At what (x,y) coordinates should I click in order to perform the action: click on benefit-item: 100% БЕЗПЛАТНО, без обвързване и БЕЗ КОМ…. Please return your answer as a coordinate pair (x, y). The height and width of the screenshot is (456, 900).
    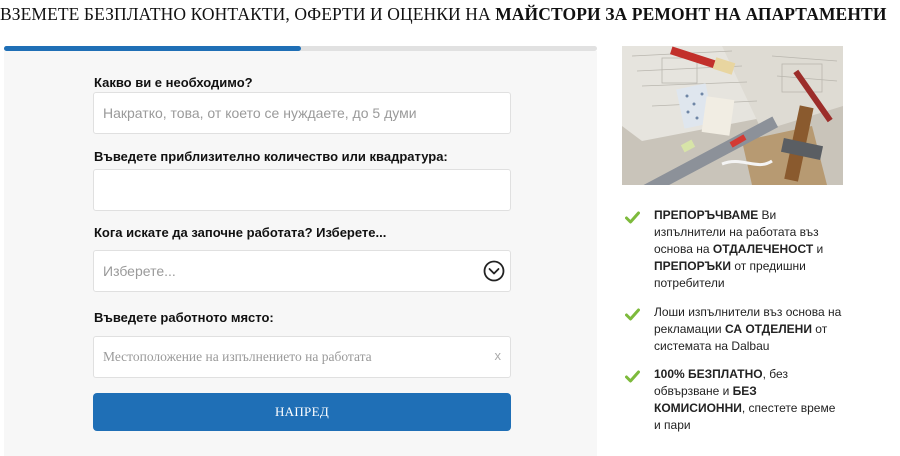
    Looking at the image, I should click on (749, 400).